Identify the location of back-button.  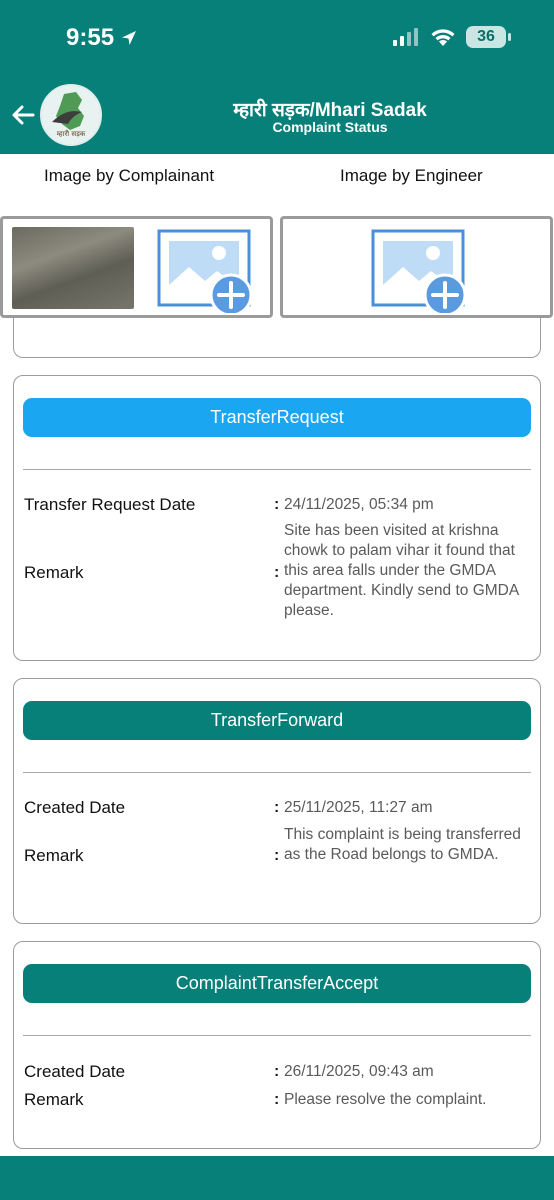
(23, 115).